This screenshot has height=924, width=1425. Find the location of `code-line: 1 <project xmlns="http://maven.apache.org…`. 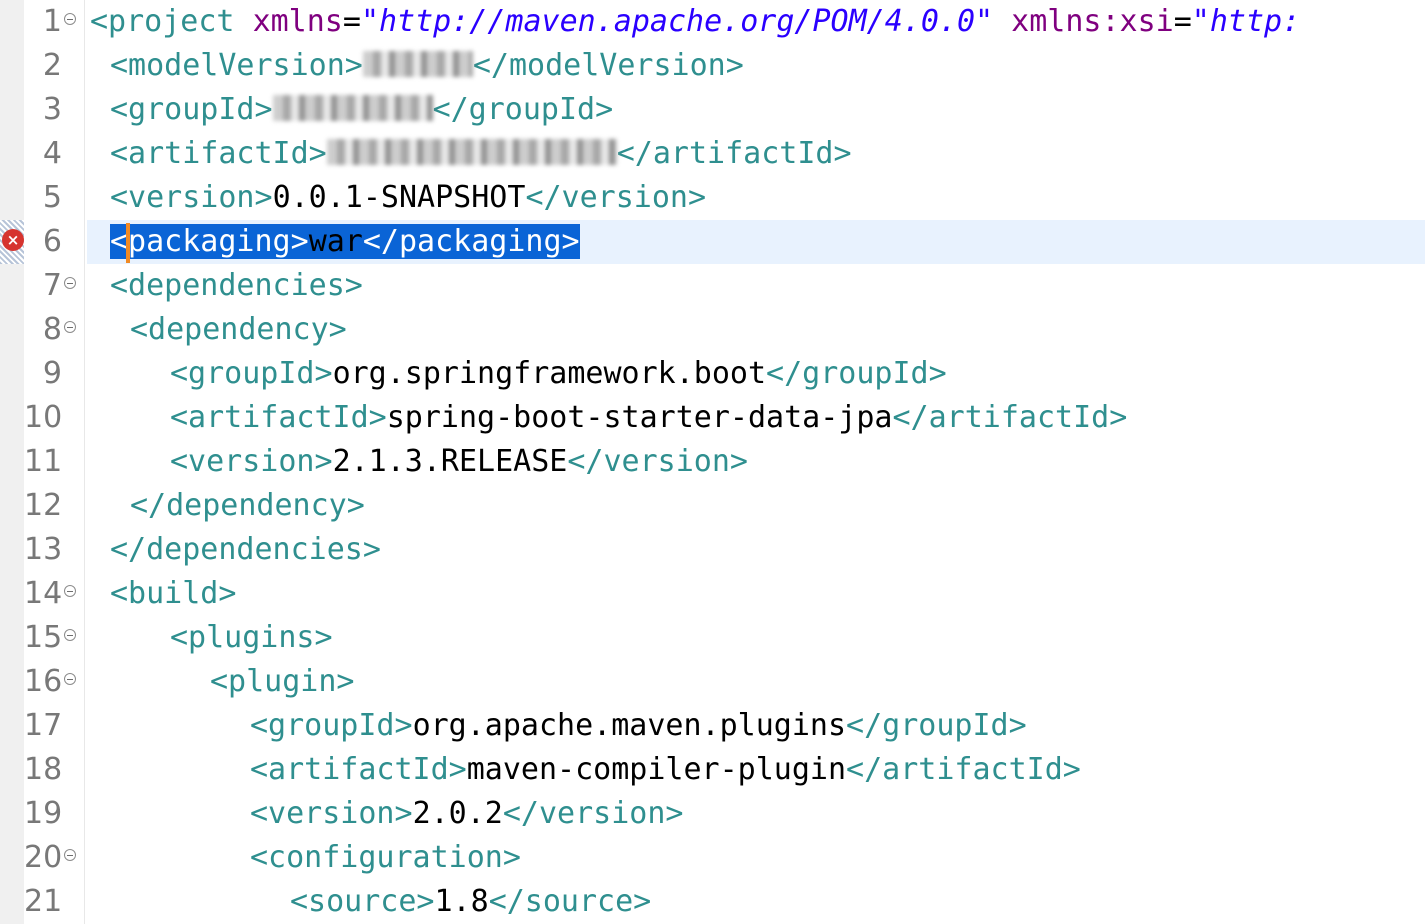

code-line: 1 <project xmlns="http://maven.apache.org… is located at coordinates (712, 22).